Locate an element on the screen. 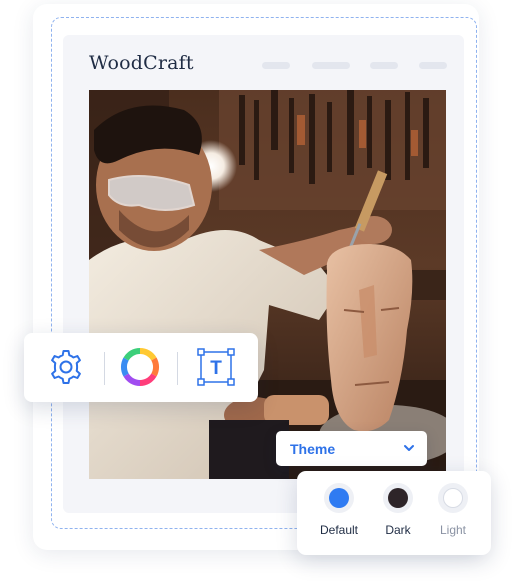 The width and height of the screenshot is (516, 581). swatch-dot-dark is located at coordinates (398, 498).